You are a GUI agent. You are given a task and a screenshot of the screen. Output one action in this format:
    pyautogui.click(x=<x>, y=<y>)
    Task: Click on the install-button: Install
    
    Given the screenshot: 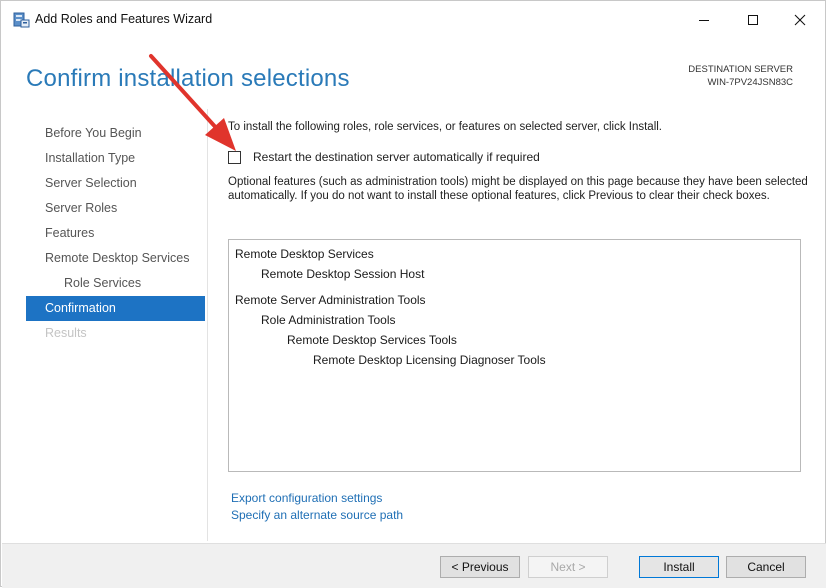 What is the action you would take?
    pyautogui.click(x=679, y=567)
    